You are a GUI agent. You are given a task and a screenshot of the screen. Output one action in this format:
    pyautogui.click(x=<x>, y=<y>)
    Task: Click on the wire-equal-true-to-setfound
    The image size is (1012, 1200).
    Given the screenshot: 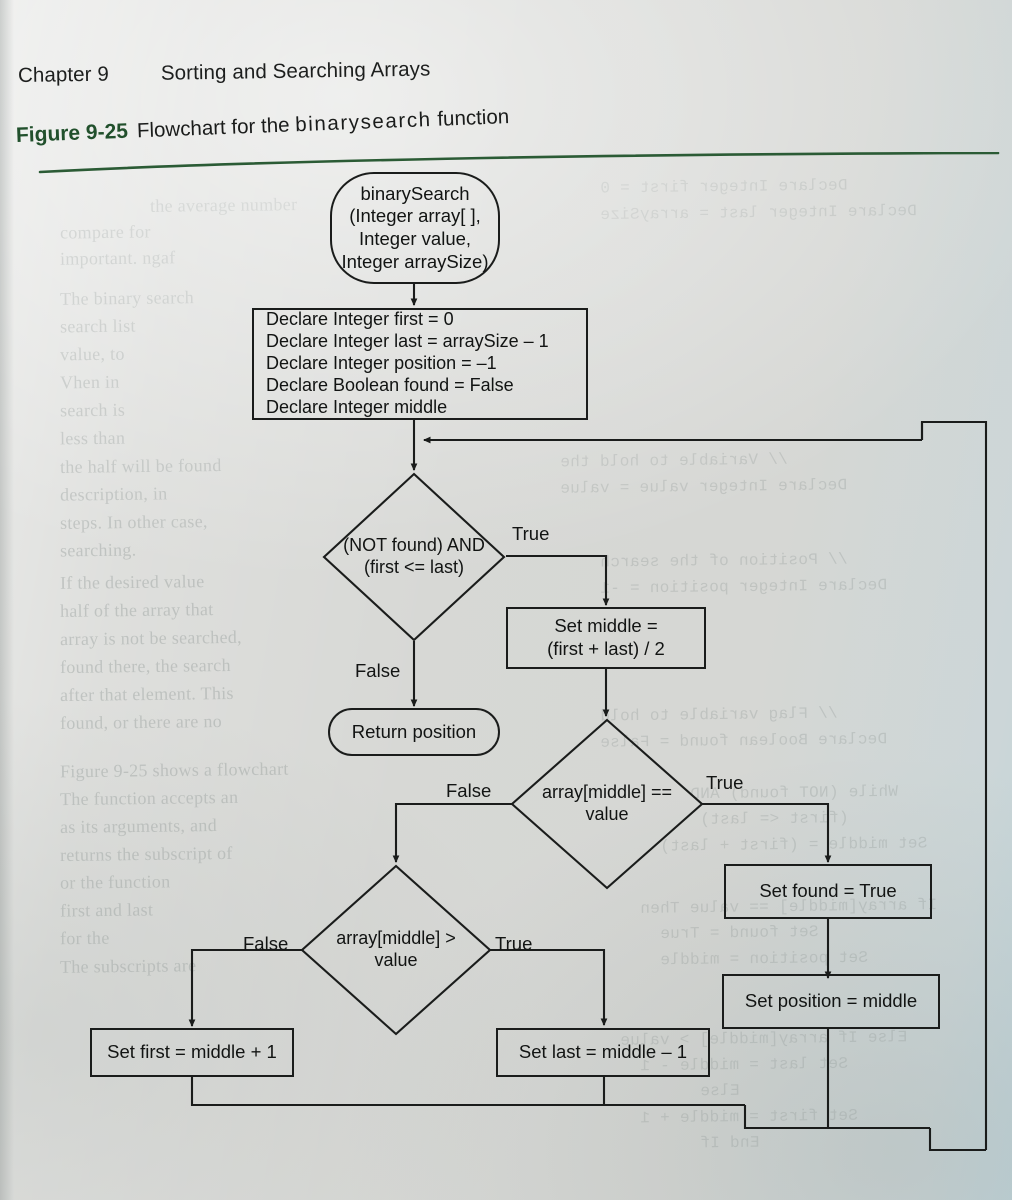 What is the action you would take?
    pyautogui.click(x=767, y=833)
    